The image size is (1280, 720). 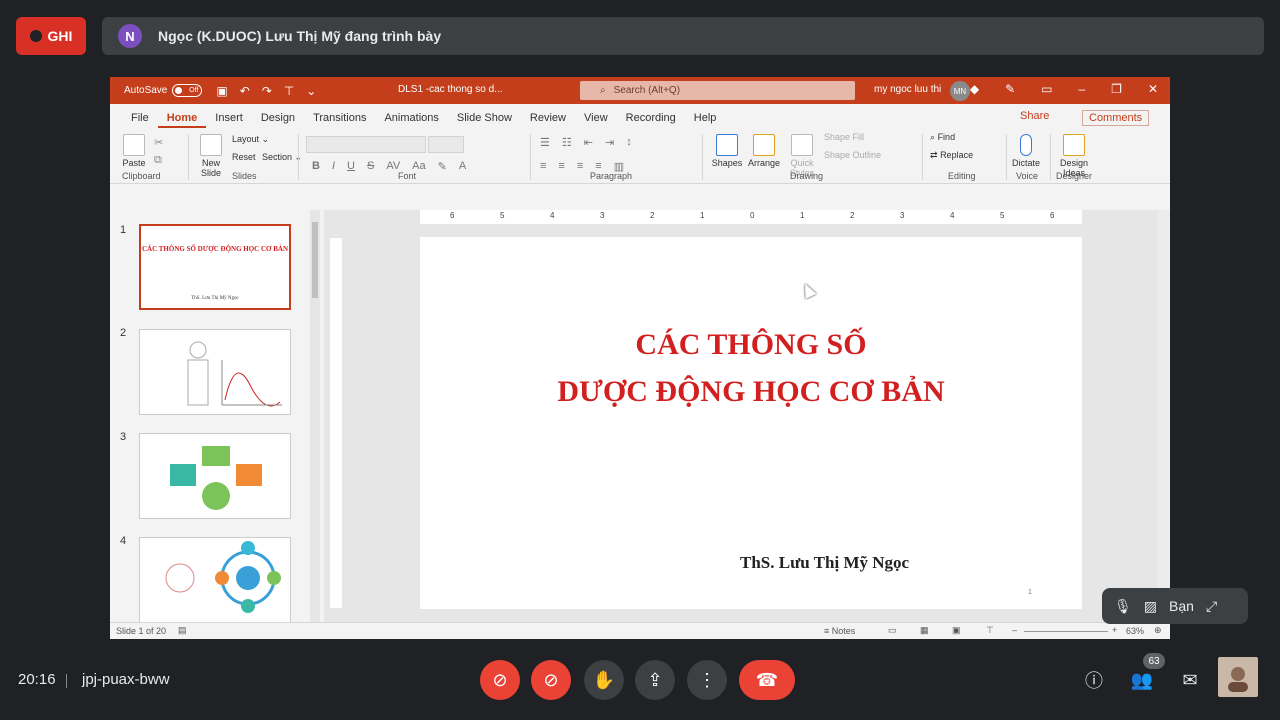 What do you see at coordinates (960, 91) in the screenshot?
I see `user-avatar: MN` at bounding box center [960, 91].